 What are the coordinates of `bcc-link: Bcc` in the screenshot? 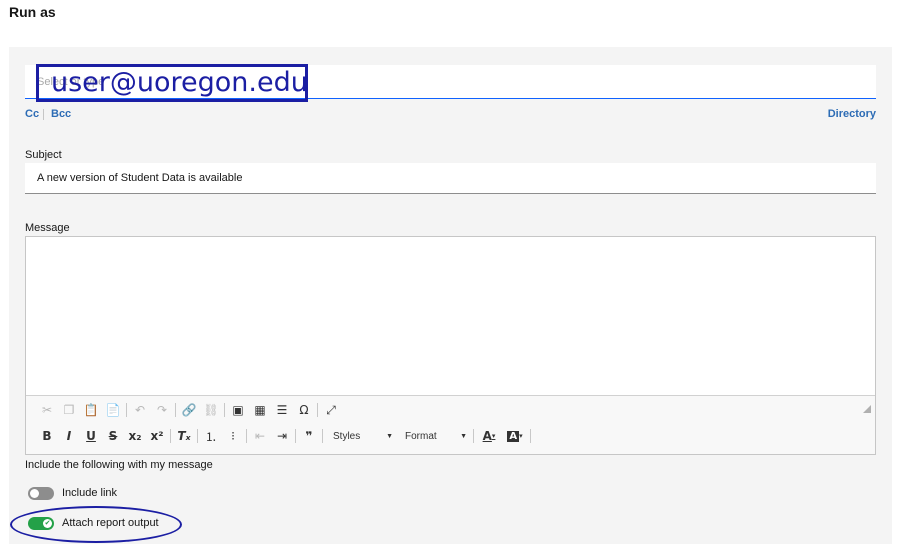 It's located at (61, 114).